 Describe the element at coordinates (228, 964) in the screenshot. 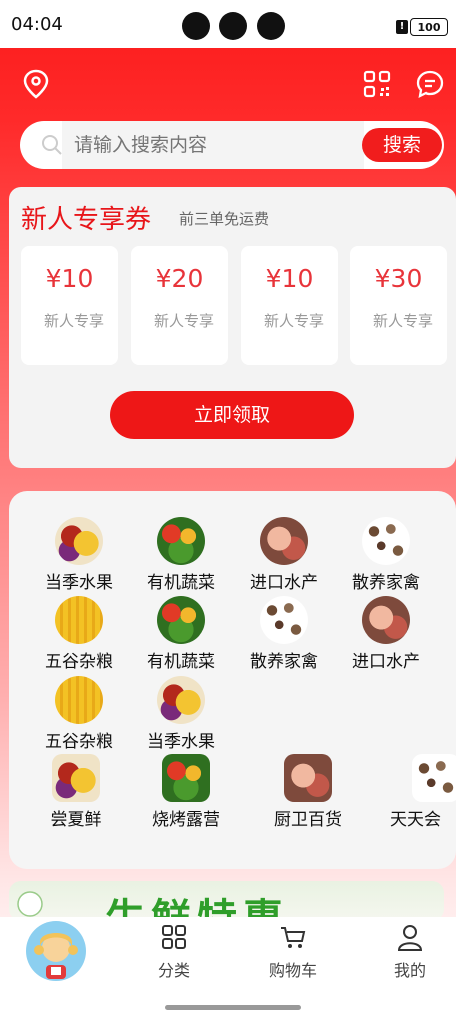

I see `bottom-tab-bar: 分类 购物车 我的` at that location.